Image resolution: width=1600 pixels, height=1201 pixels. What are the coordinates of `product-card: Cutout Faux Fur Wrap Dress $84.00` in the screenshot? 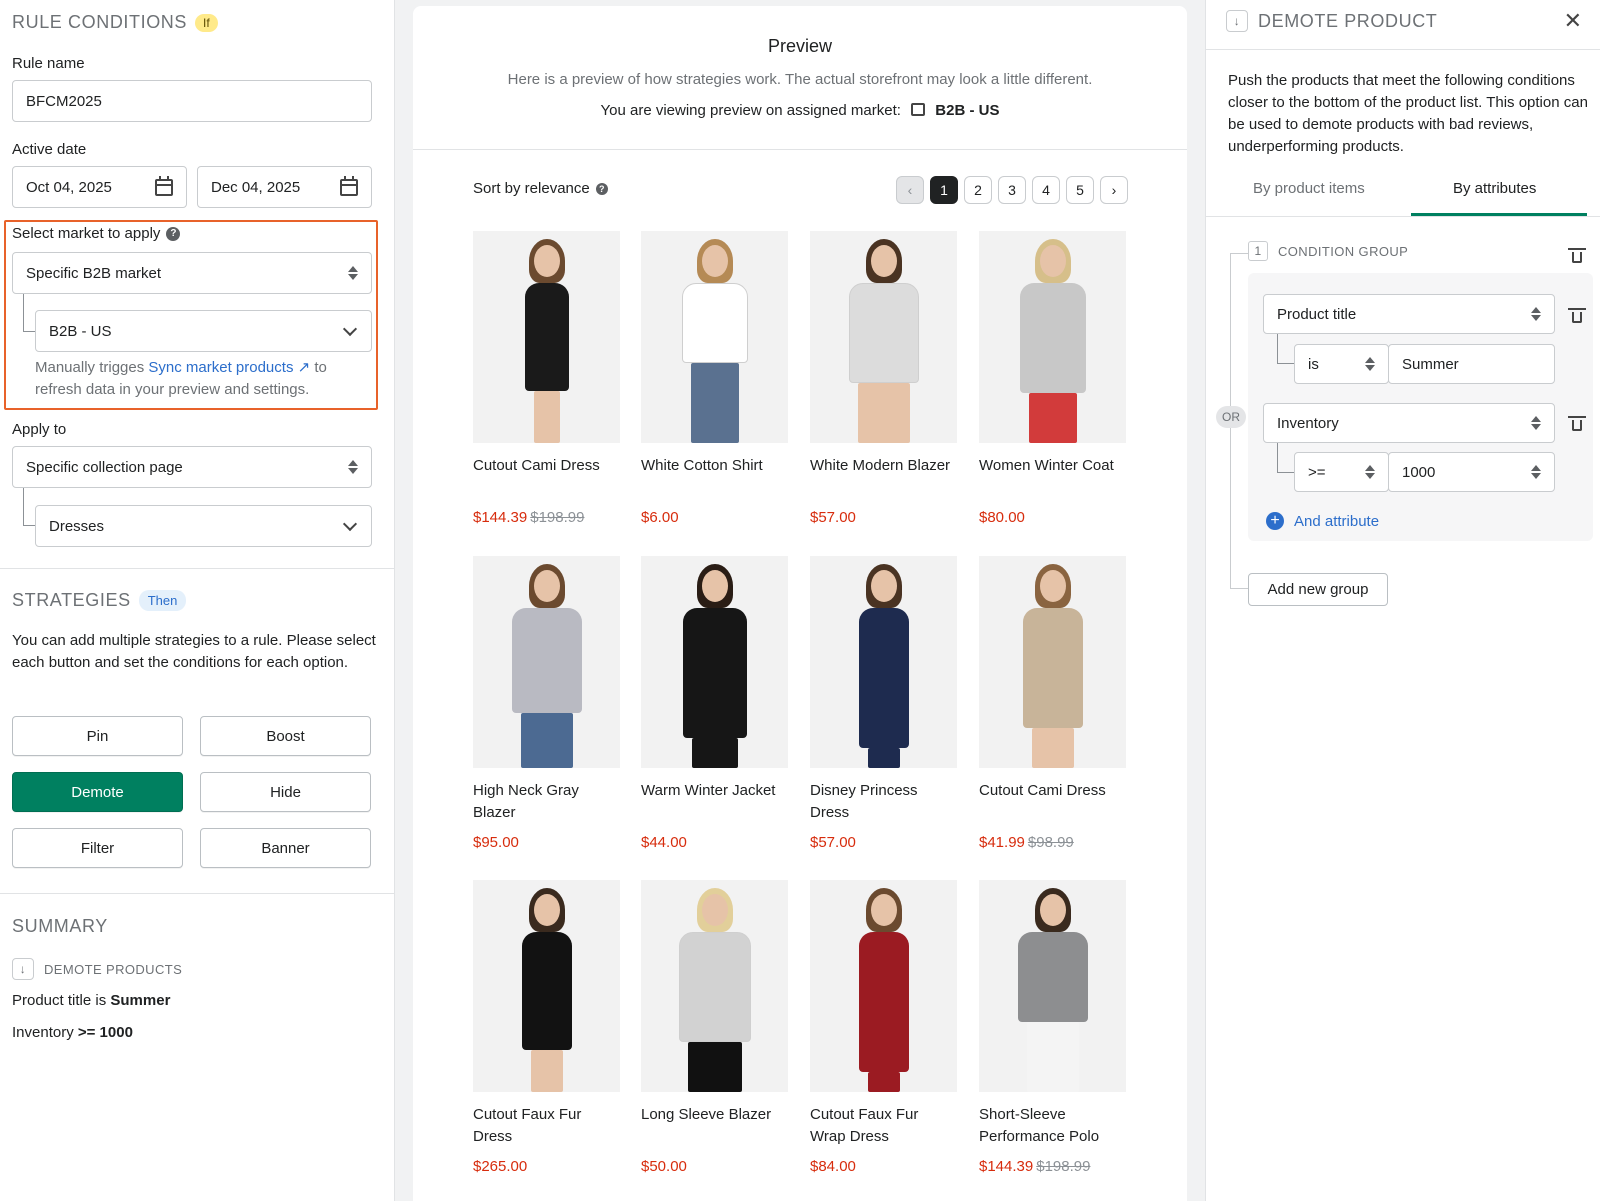 It's located at (883, 1027).